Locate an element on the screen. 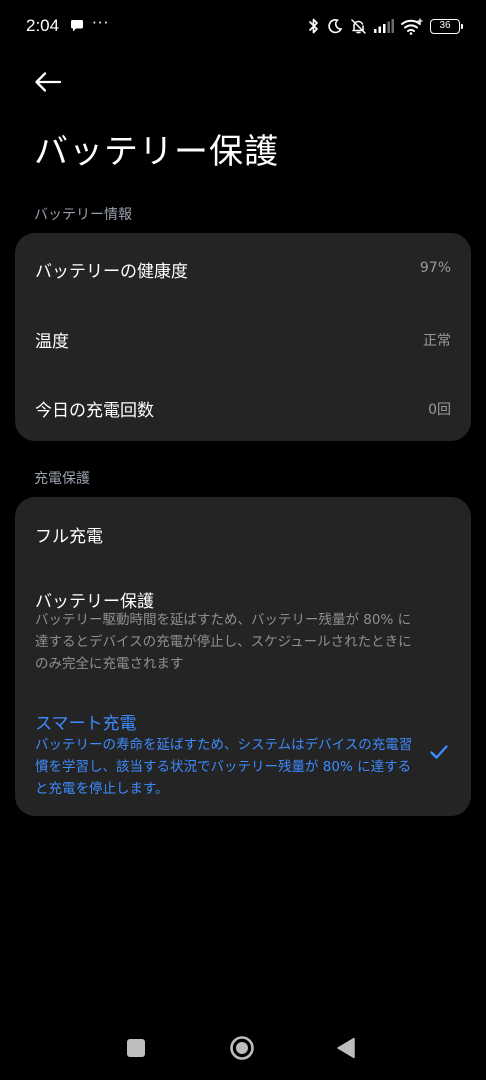  moon-icon is located at coordinates (335, 26).